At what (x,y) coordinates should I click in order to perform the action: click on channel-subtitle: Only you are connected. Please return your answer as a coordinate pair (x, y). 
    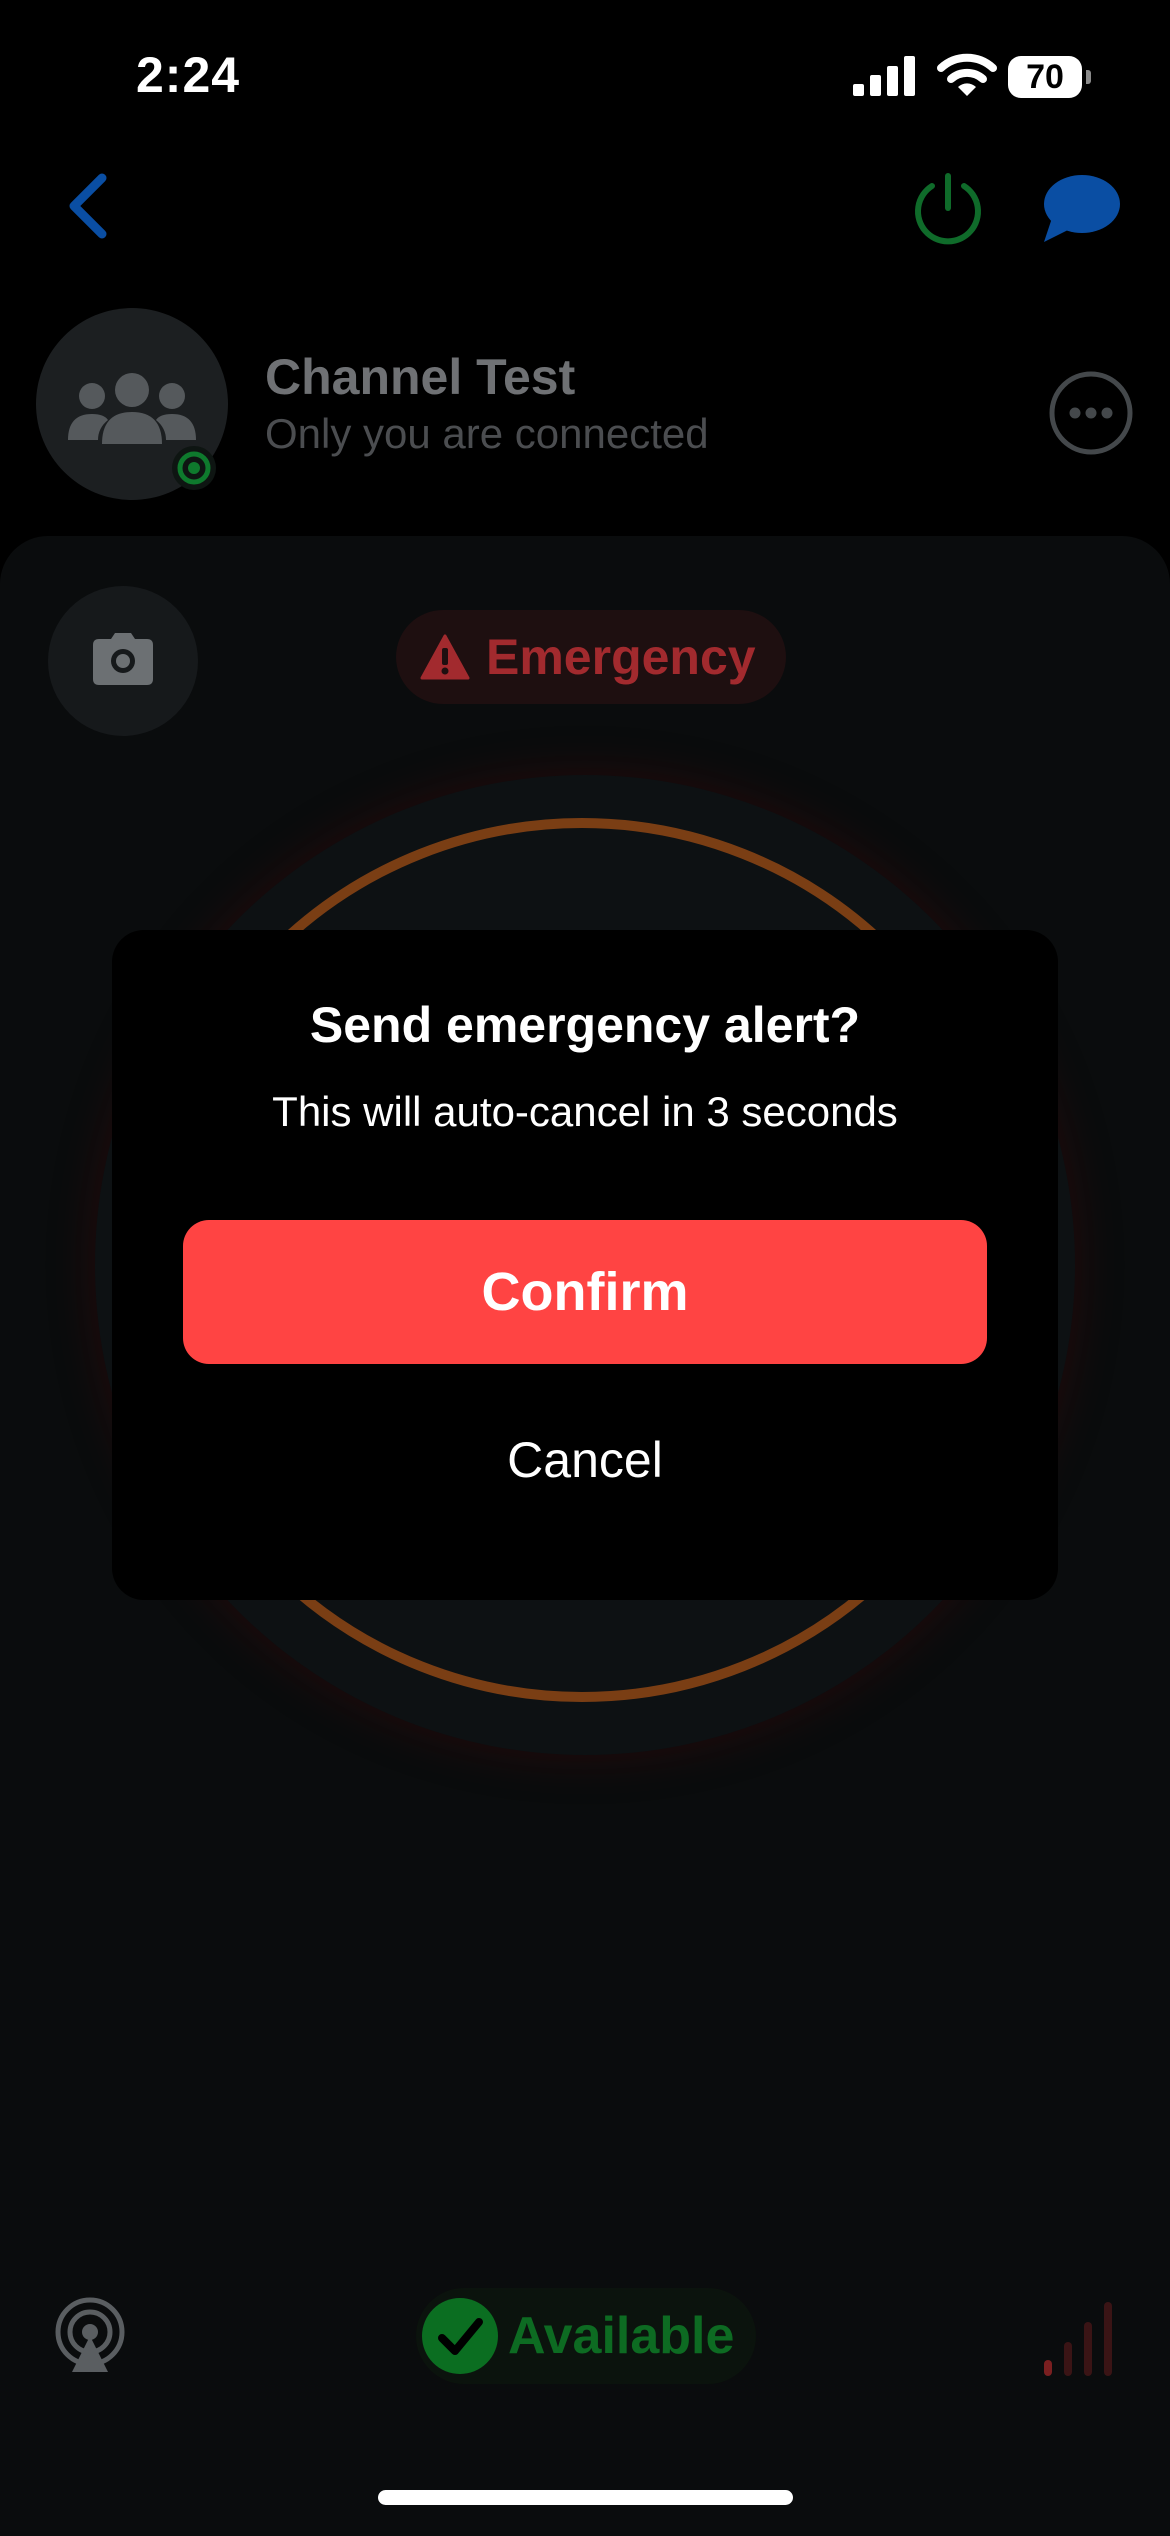
    Looking at the image, I should click on (487, 433).